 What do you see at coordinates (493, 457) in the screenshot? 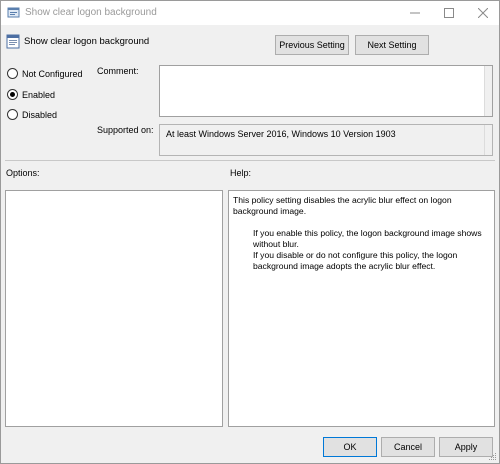
I see `resize-grip-icon` at bounding box center [493, 457].